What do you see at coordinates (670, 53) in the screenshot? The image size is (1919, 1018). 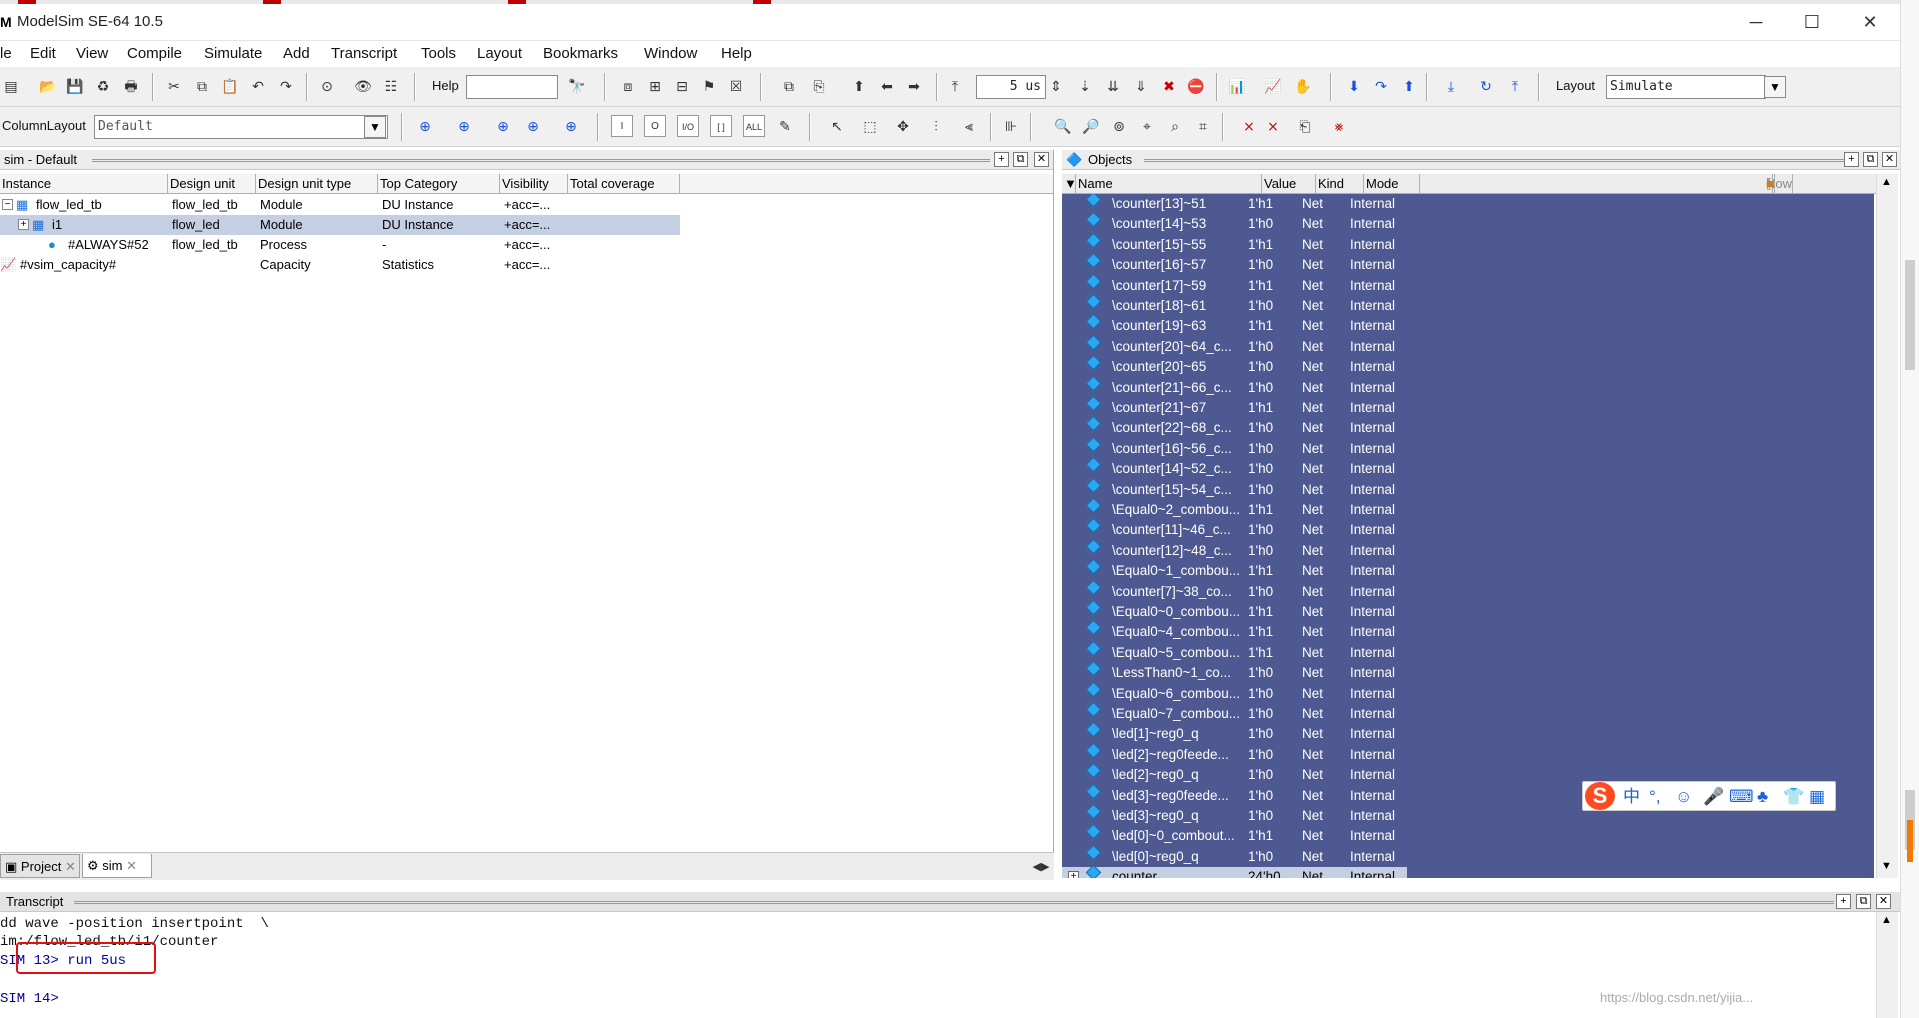 I see `menu-window: Window` at bounding box center [670, 53].